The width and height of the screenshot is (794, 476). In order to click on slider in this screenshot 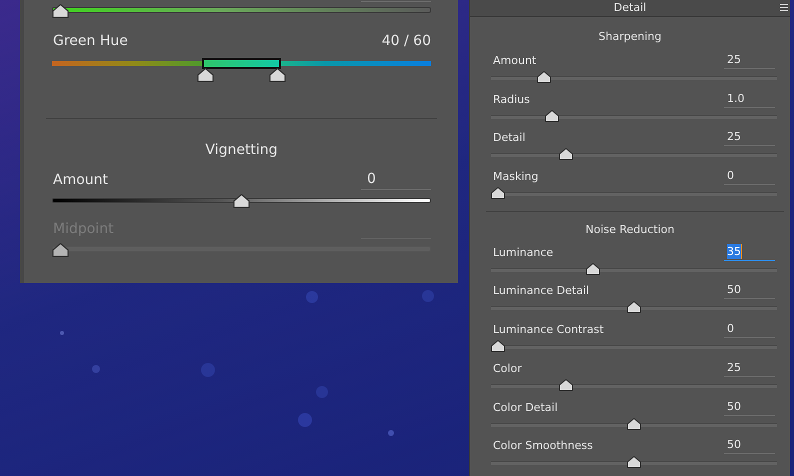, I will do `click(241, 10)`.